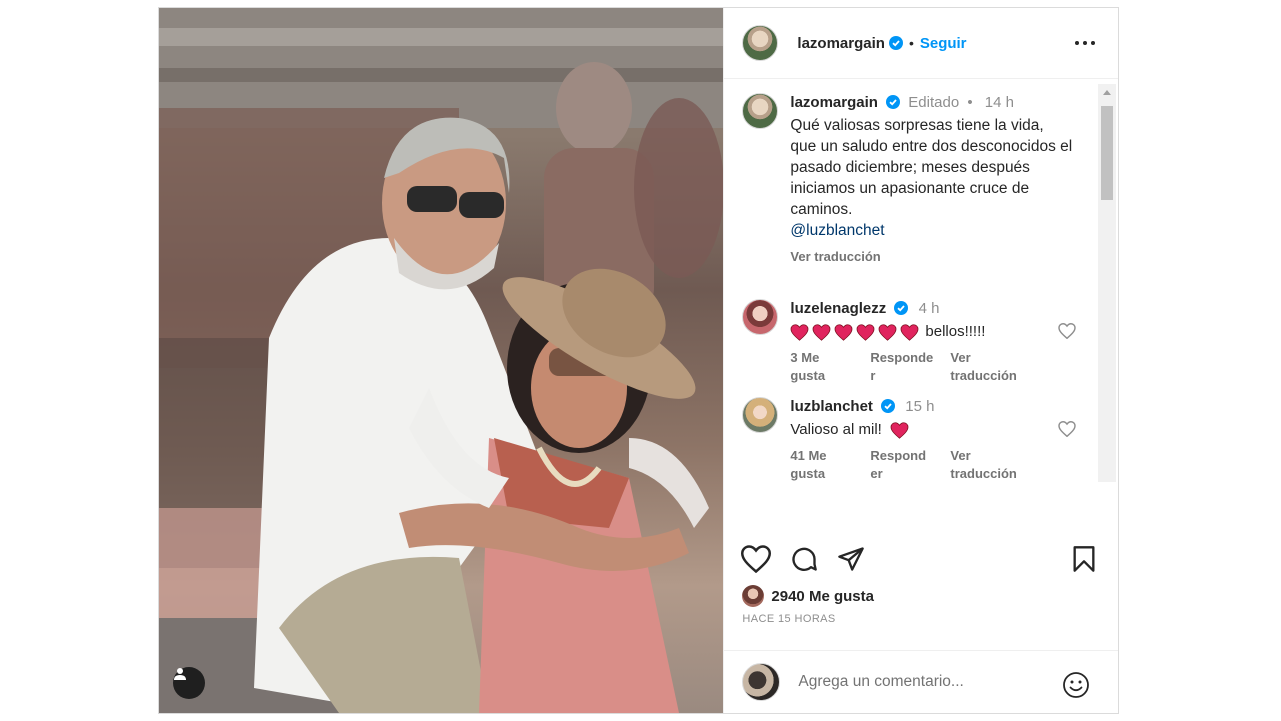 Image resolution: width=1281 pixels, height=721 pixels. What do you see at coordinates (898, 455) in the screenshot?
I see `comment-reply-line1: Respond` at bounding box center [898, 455].